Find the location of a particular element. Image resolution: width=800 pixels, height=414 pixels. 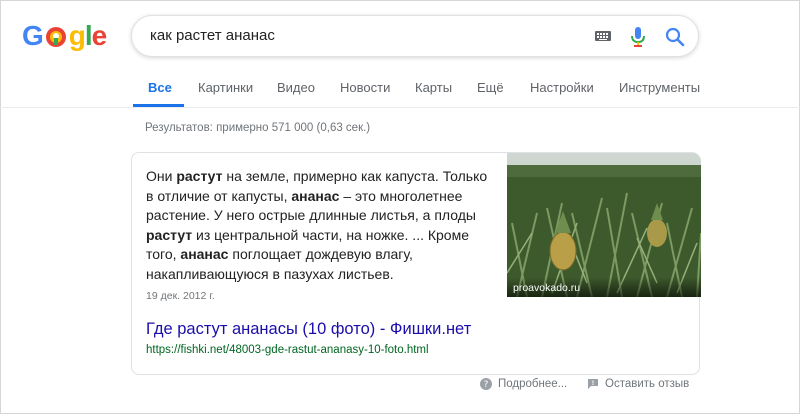

tab-settings: Настройки is located at coordinates (562, 87).